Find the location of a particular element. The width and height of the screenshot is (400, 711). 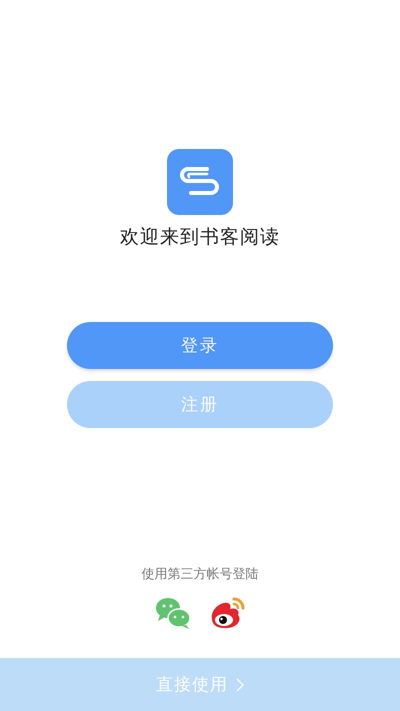

app-logo-icon is located at coordinates (200, 182).